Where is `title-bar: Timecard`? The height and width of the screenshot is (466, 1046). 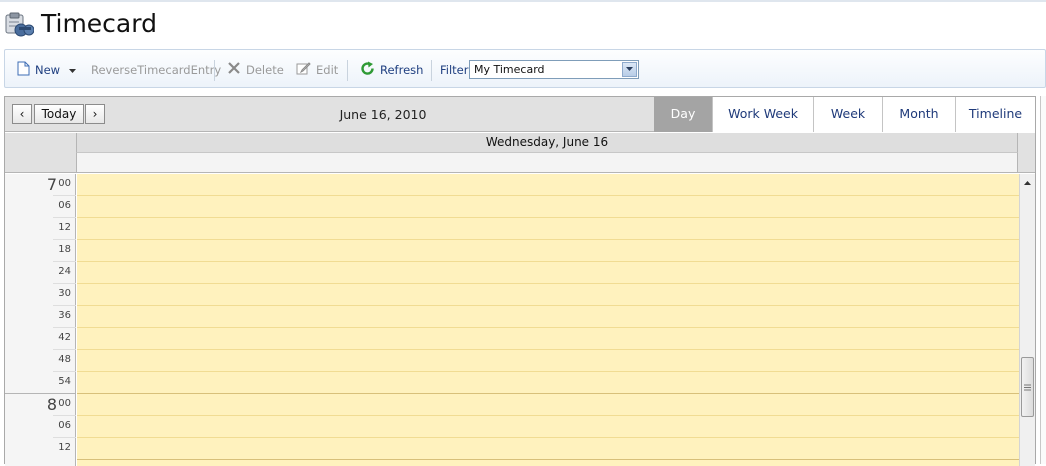
title-bar: Timecard is located at coordinates (523, 24).